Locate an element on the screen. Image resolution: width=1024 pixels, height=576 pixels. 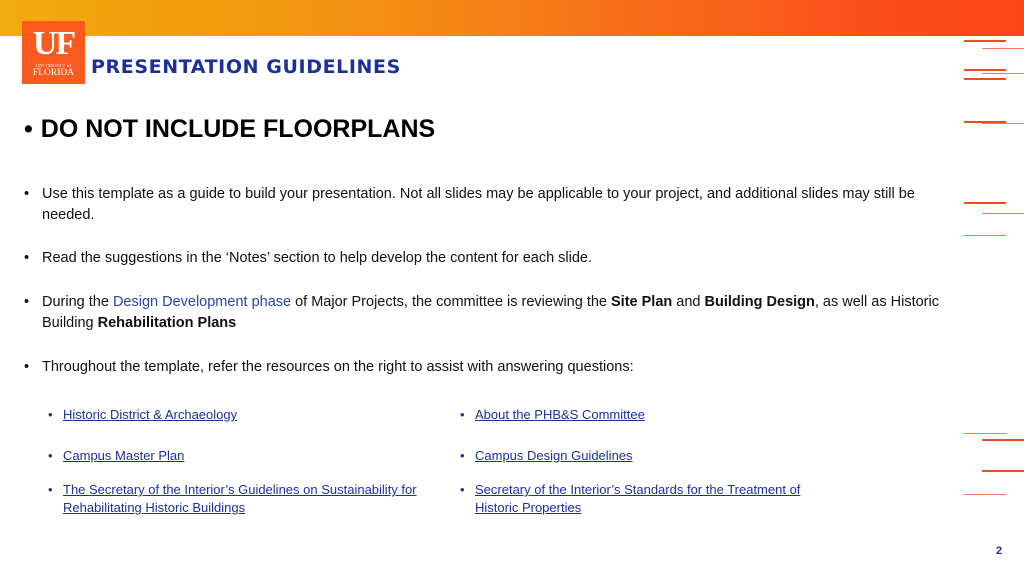
design-development-link: Design Development phase is located at coordinates (202, 302).